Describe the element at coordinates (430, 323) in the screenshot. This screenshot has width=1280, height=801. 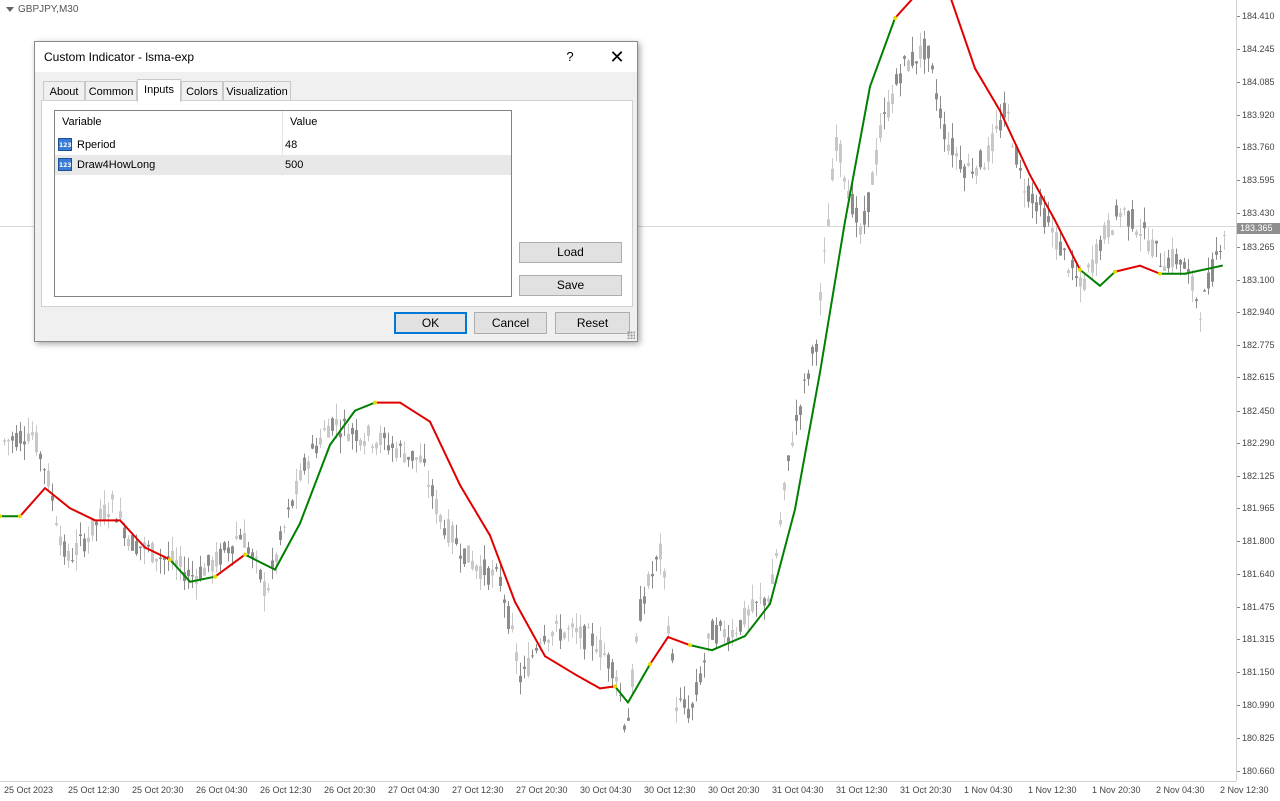
I see `ok-button: OK` at that location.